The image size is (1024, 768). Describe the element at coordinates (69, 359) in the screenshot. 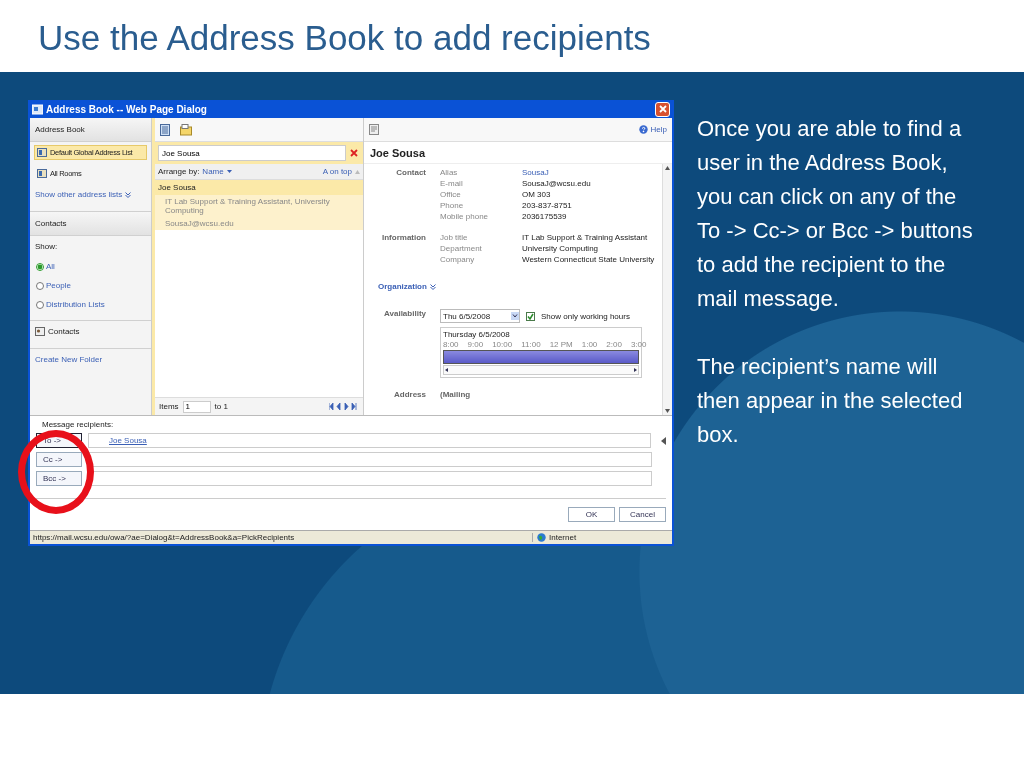

I see `create-folder-link: Create New Folder` at that location.